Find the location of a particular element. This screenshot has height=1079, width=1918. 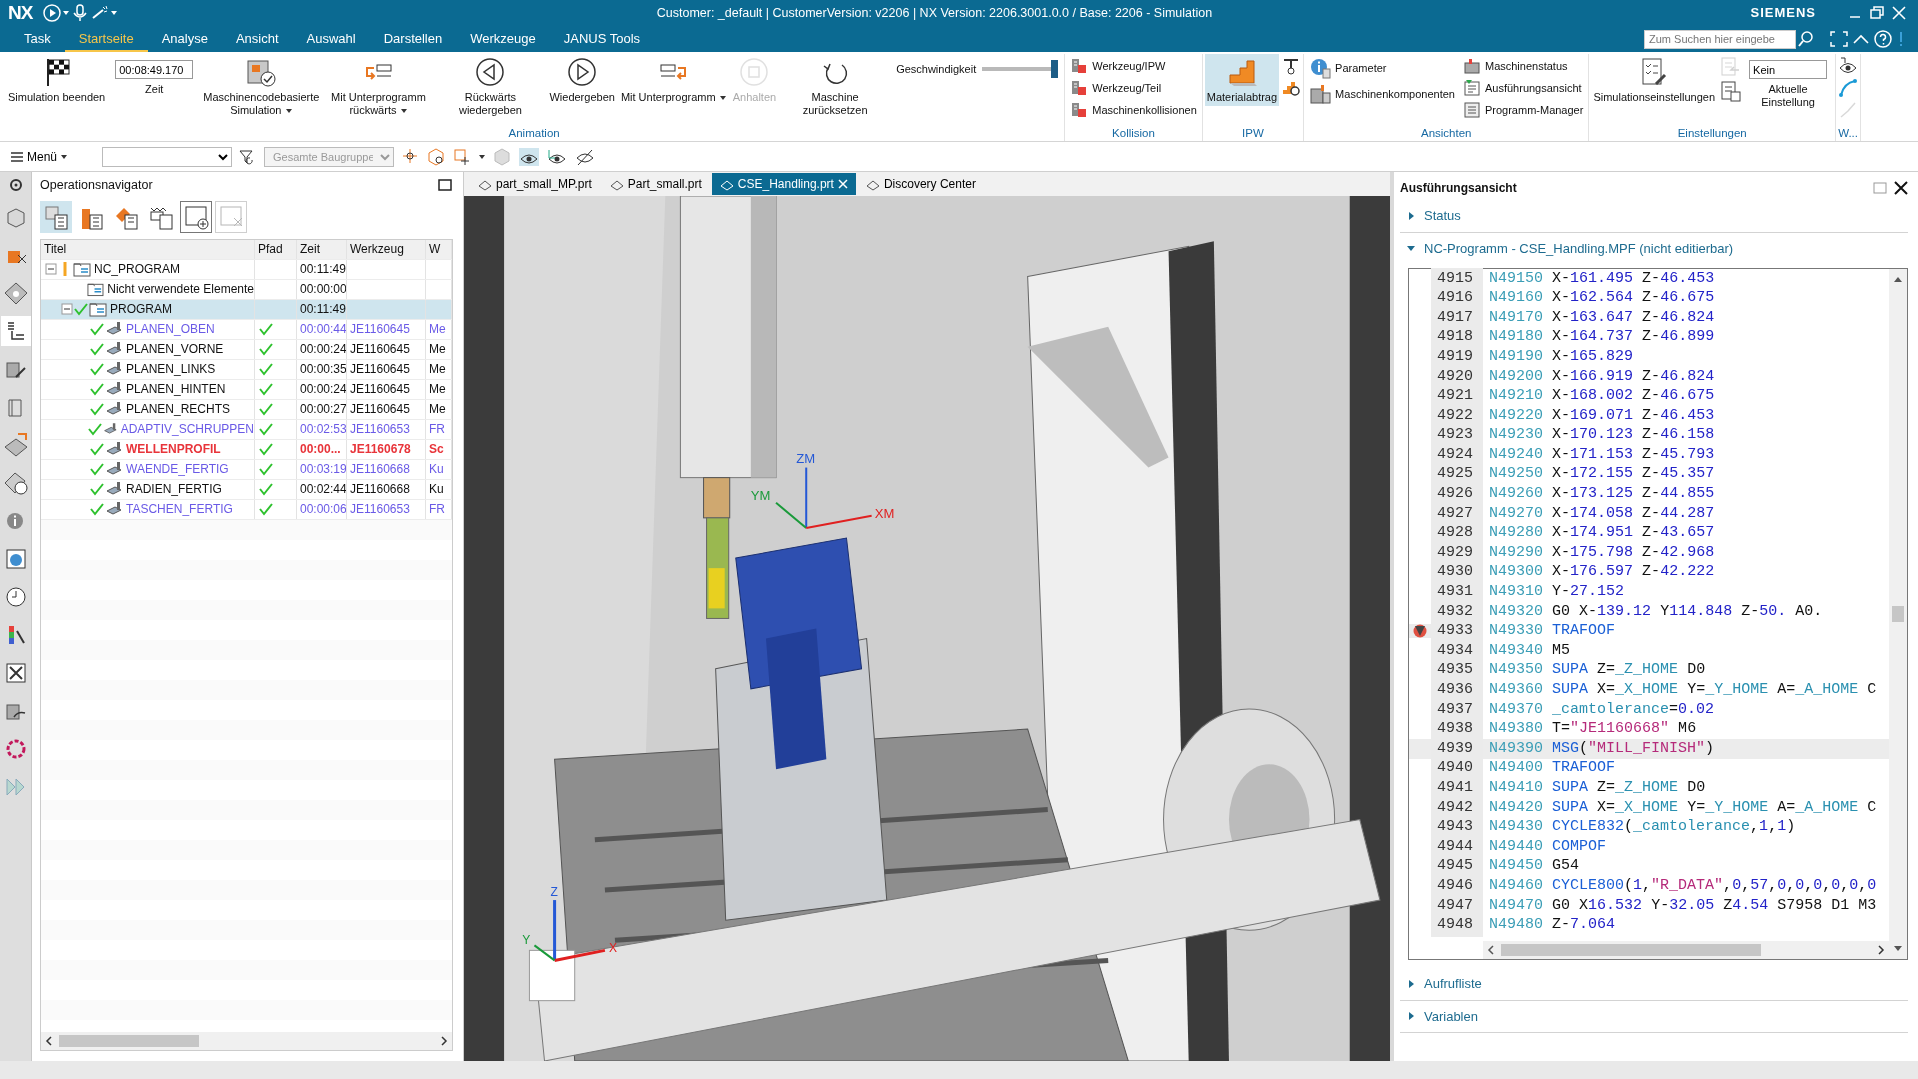

vertical-scrollbar is located at coordinates (1898, 614).